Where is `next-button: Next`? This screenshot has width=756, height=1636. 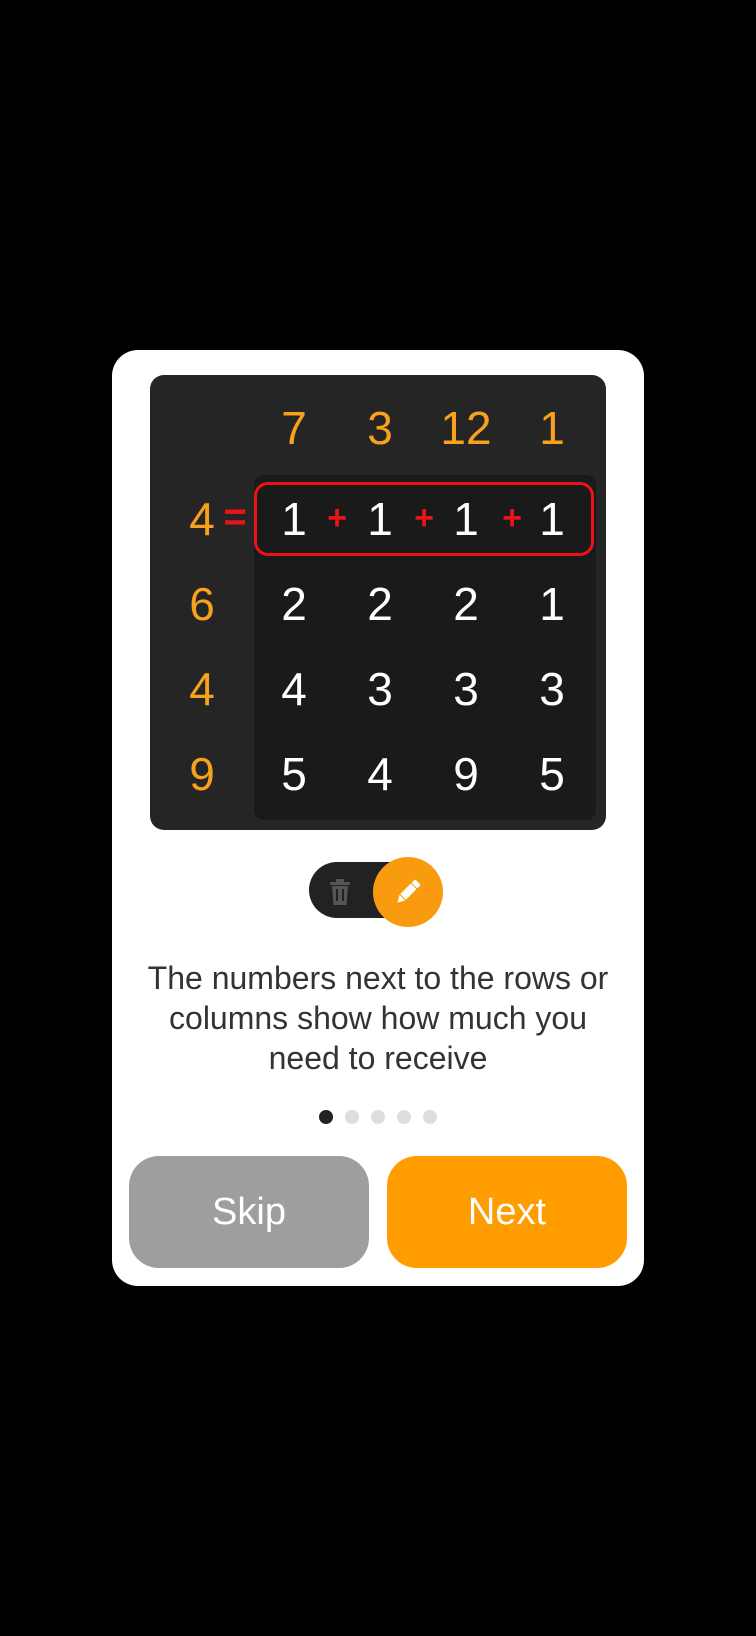
next-button: Next is located at coordinates (507, 1212).